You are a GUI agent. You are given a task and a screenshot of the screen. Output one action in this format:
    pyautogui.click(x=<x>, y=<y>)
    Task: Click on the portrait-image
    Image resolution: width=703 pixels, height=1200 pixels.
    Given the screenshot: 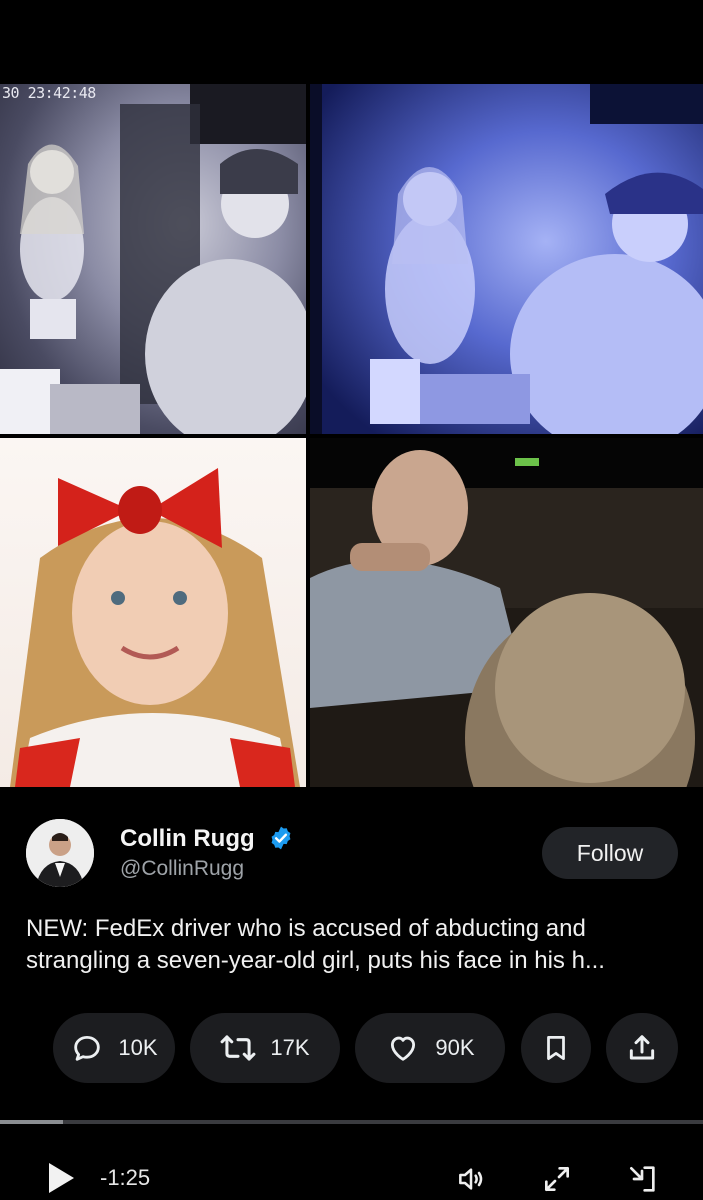 What is the action you would take?
    pyautogui.click(x=153, y=612)
    